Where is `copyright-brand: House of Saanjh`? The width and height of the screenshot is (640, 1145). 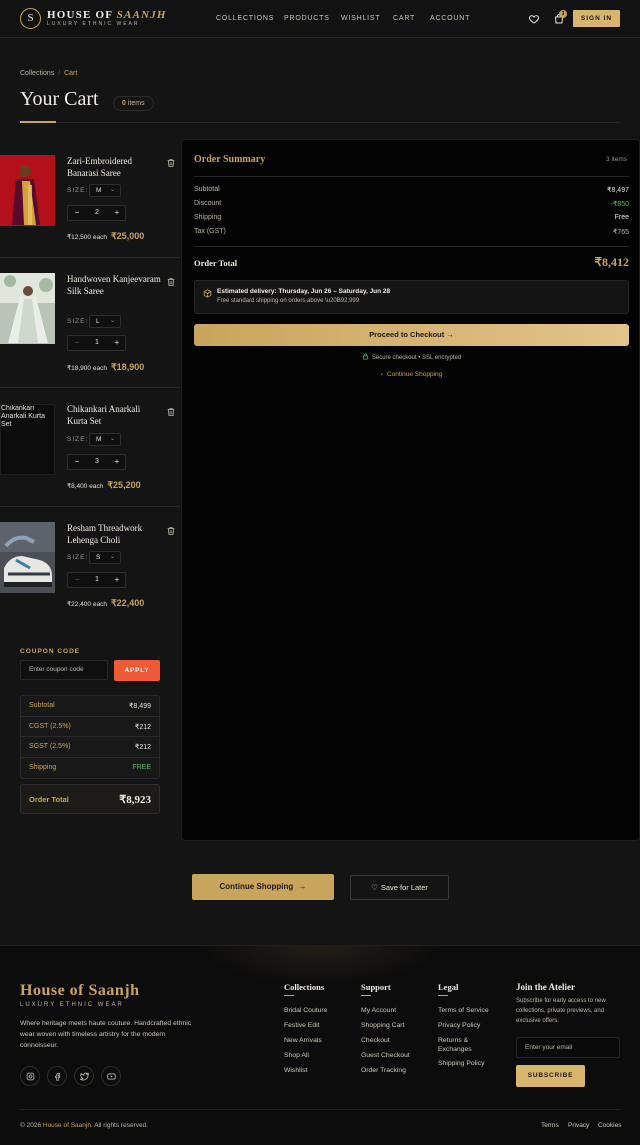 copyright-brand: House of Saanjh is located at coordinates (67, 1125).